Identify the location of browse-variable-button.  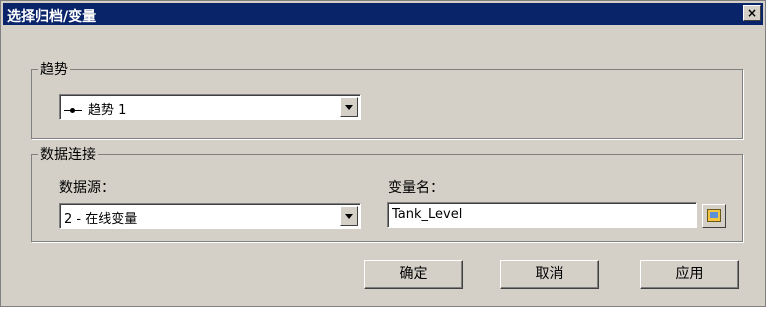
(714, 216).